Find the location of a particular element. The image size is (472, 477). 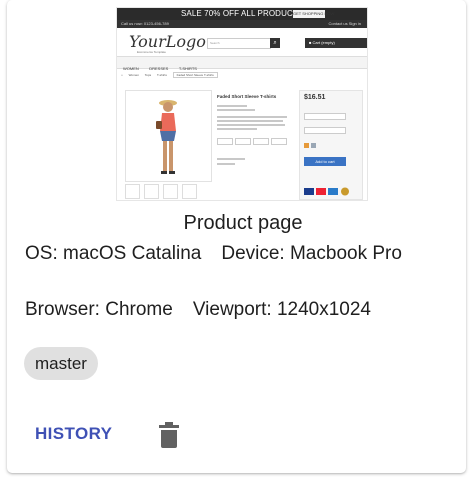

product-image is located at coordinates (168, 136).